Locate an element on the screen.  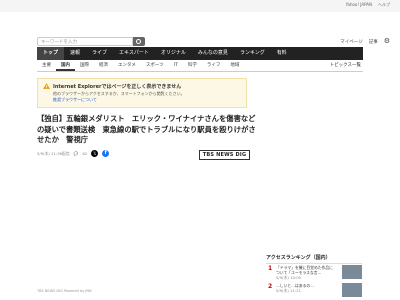
sub-nav-domestic: 国内 is located at coordinates (65, 65).